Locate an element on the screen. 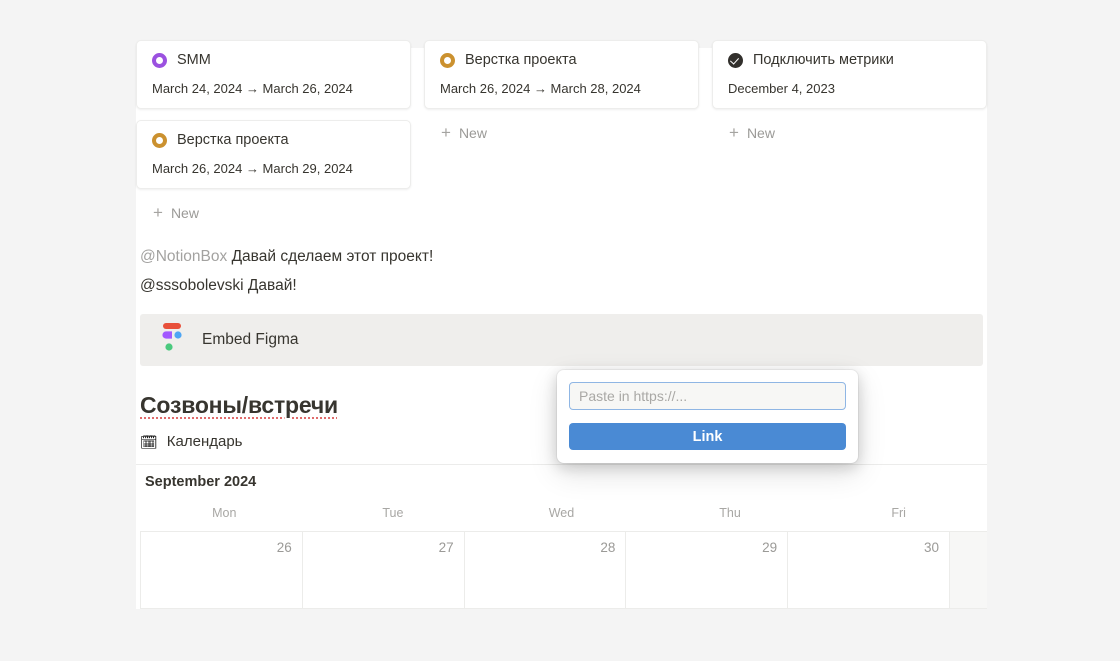 Image resolution: width=1120 pixels, height=661 pixels. embed-figma-block: Embed Figma is located at coordinates (561, 340).